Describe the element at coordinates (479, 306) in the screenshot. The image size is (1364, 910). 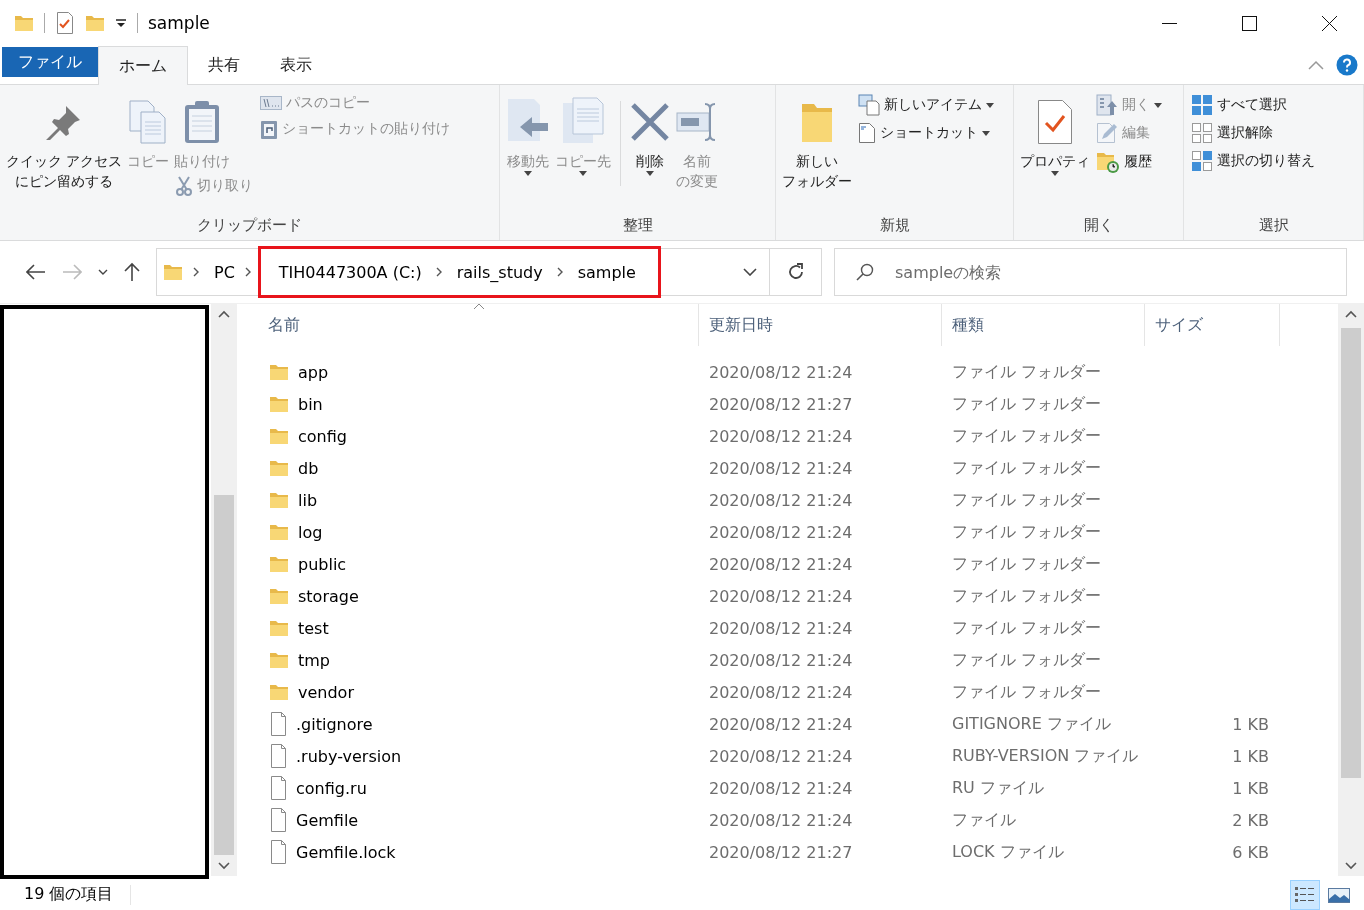
I see `sort-ascending-icon` at that location.